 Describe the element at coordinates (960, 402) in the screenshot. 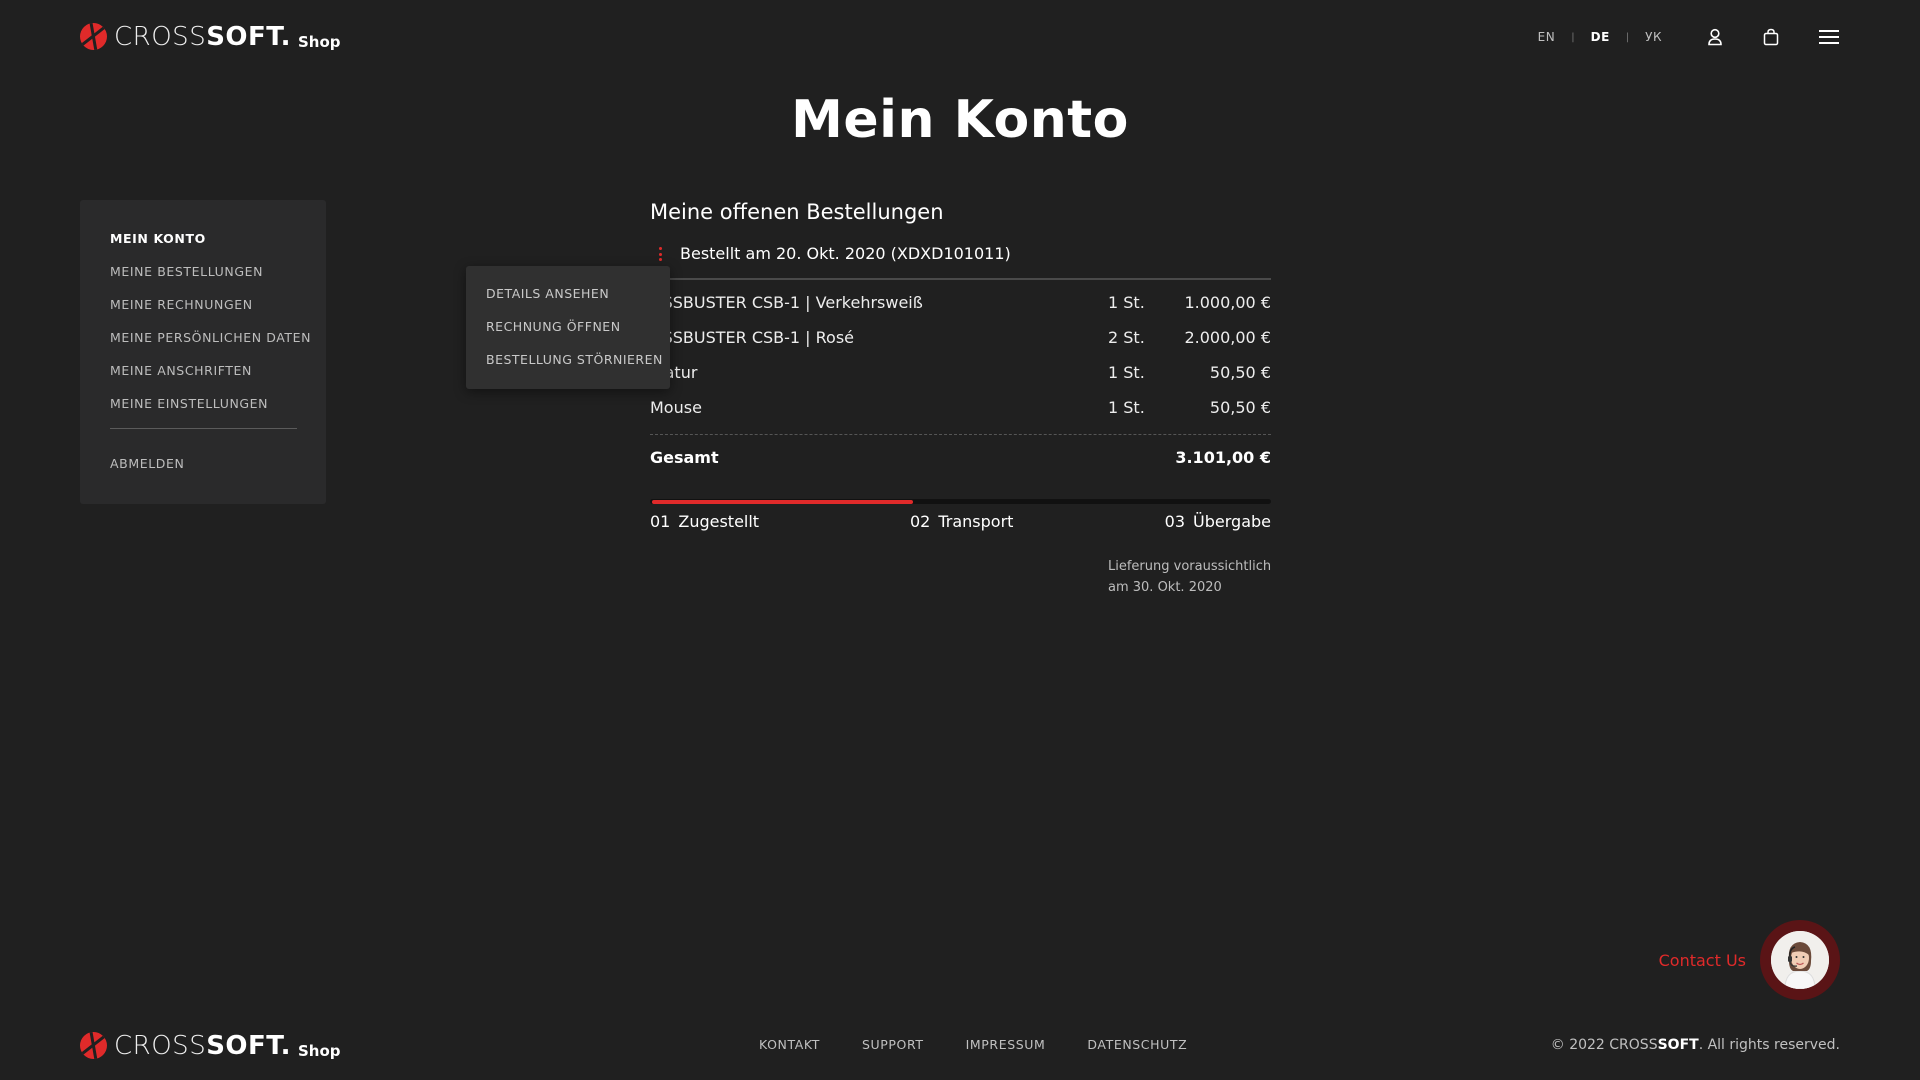

I see `order-line: Mouse 1 St. 50,50 €` at that location.